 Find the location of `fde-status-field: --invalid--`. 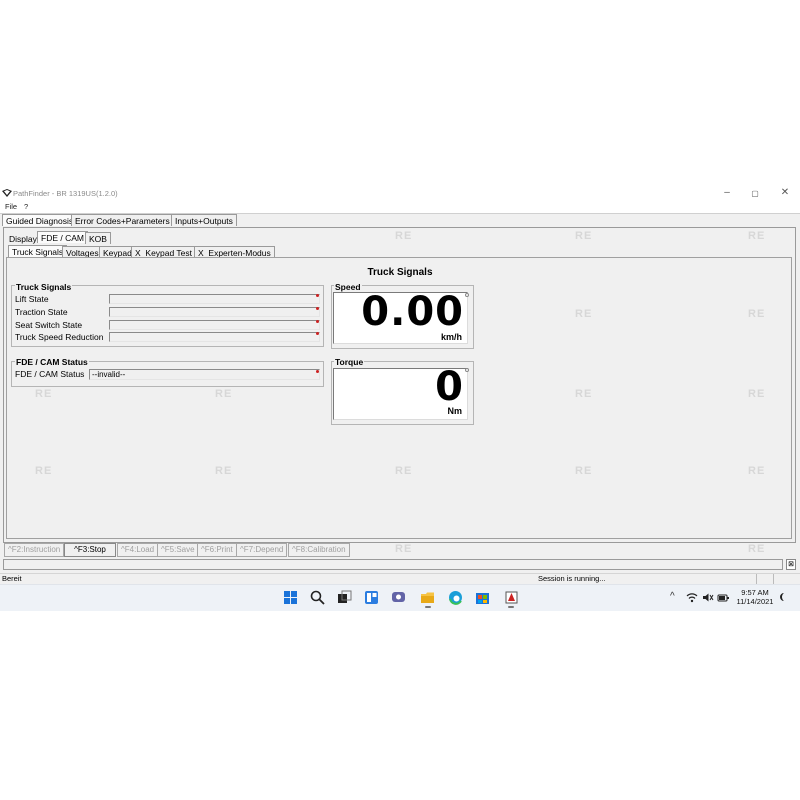

fde-status-field: --invalid-- is located at coordinates (204, 374).